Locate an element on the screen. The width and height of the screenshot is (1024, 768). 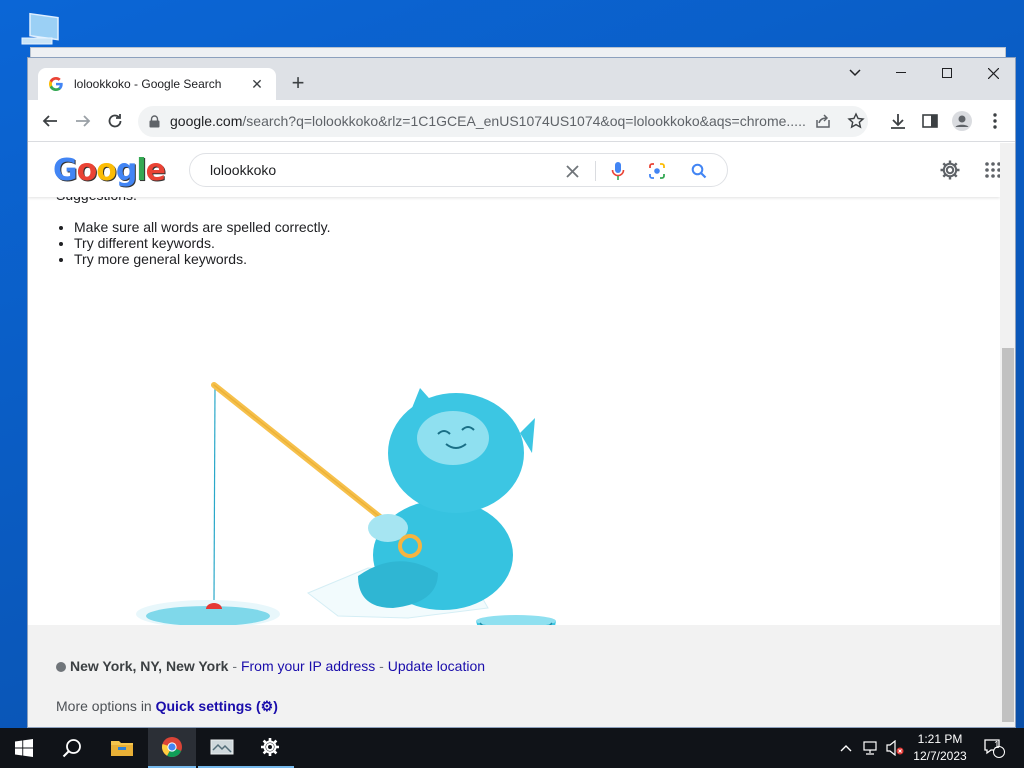
tab-strip: lolookkoko - Google Search ✕ + is located at coordinates (521, 79).